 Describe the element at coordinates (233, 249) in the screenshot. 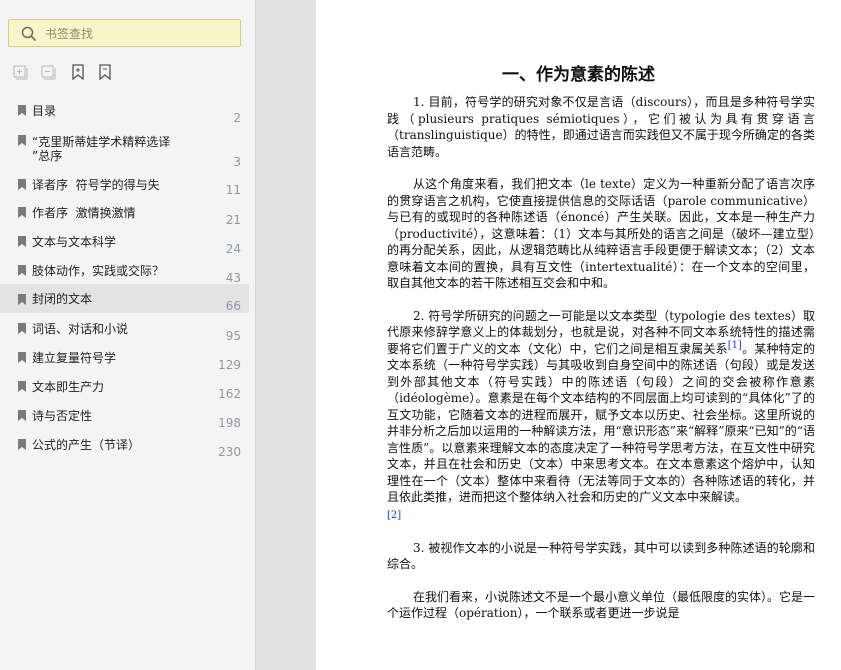

I see `bookmark-page-number: 24` at that location.